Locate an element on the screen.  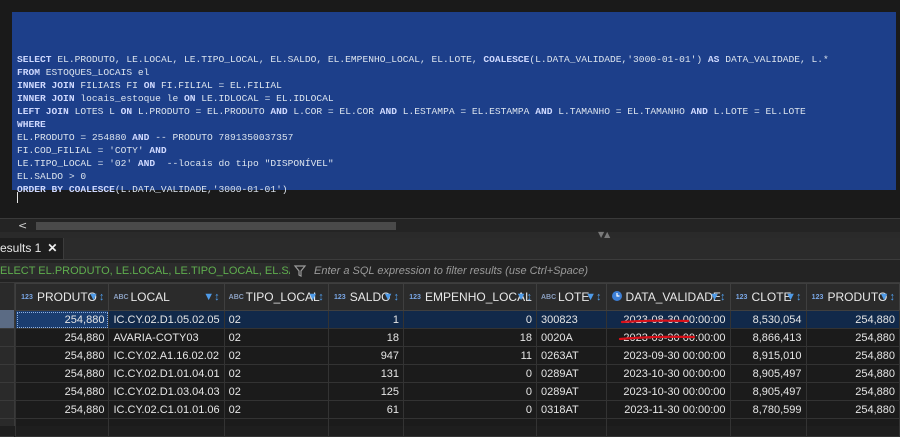
column-header: 123 SALDO ▼↕ is located at coordinates (366, 297).